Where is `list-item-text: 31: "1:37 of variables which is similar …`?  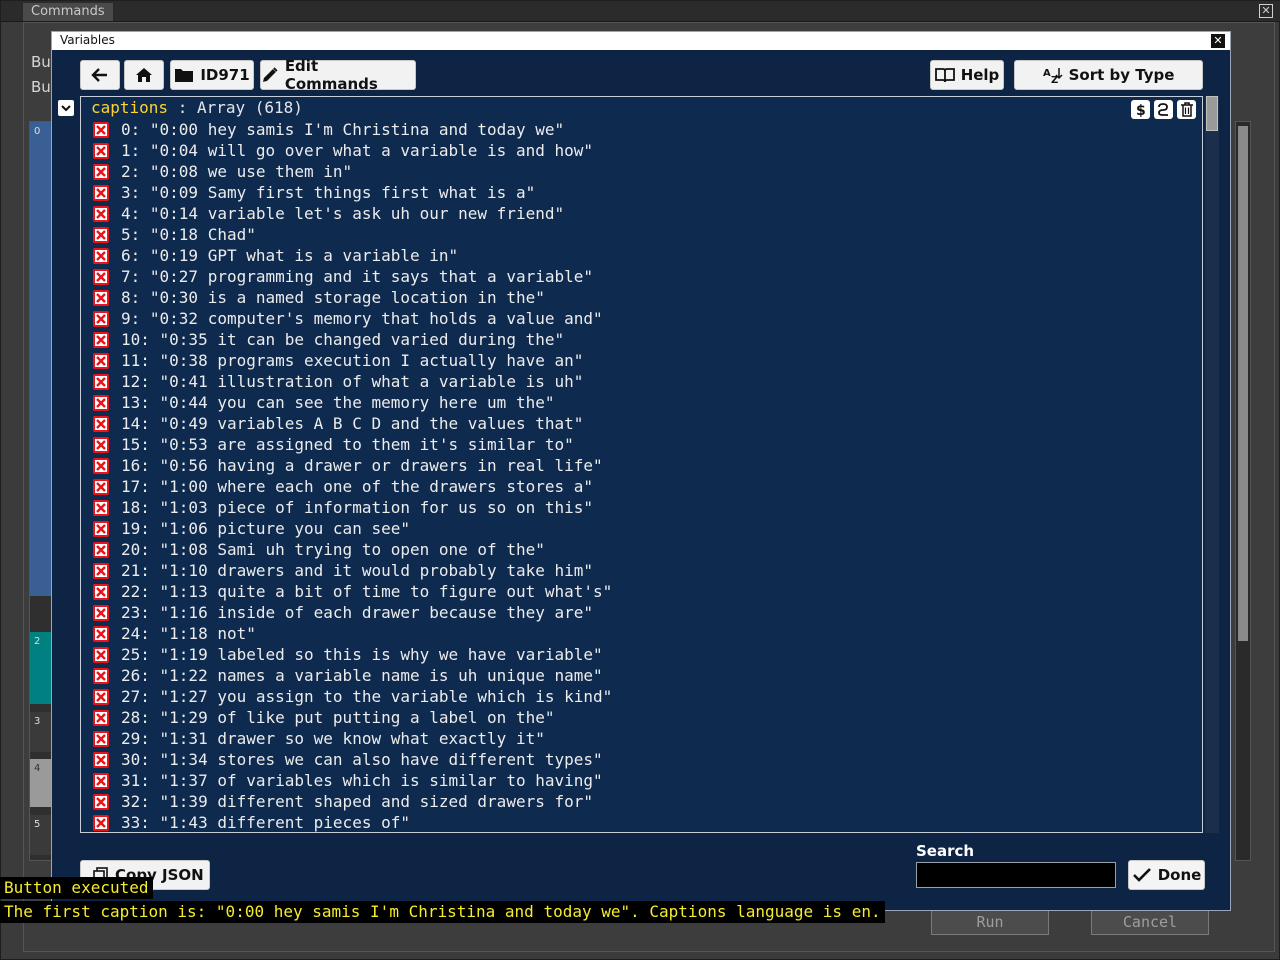 list-item-text: 31: "1:37 of variables which is similar … is located at coordinates (362, 780).